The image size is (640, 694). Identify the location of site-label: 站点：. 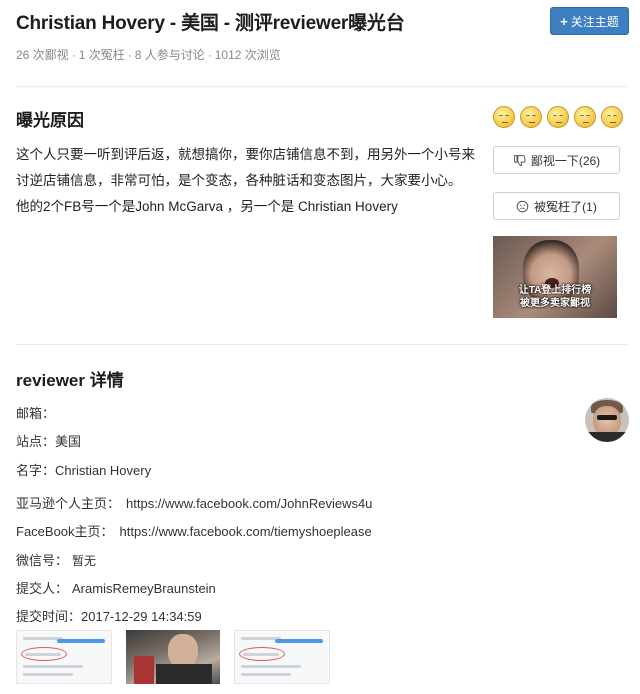
(36, 441).